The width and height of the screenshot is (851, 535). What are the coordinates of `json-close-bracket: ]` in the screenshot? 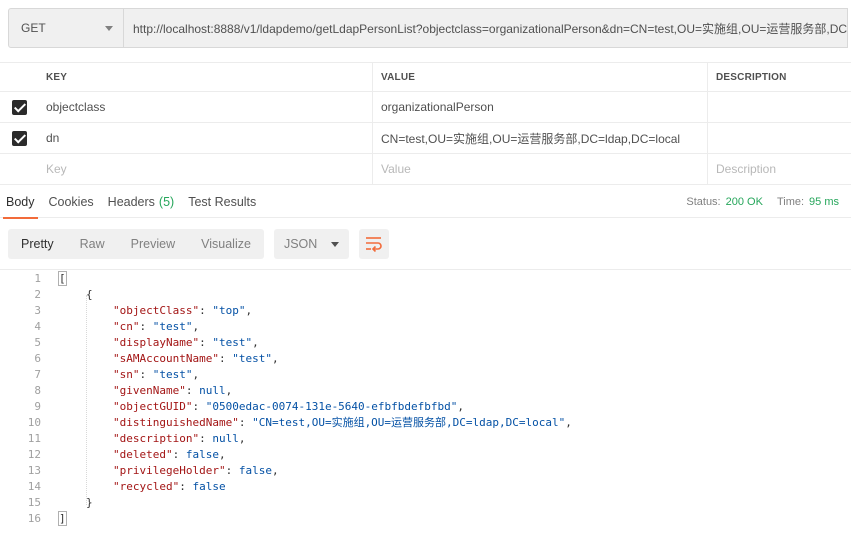 It's located at (62, 518).